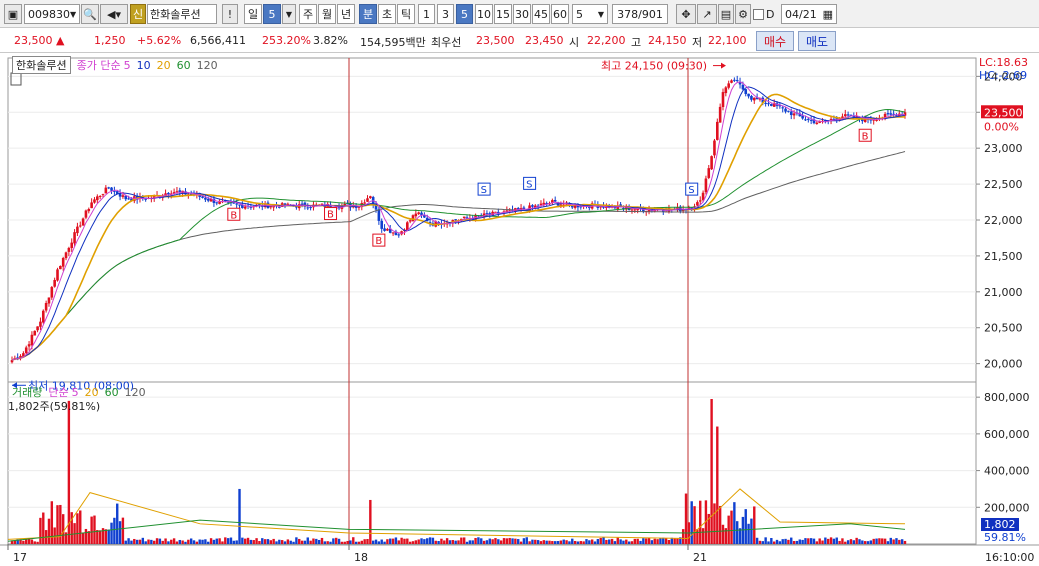  I want to click on period-day-button: 일, so click(253, 14).